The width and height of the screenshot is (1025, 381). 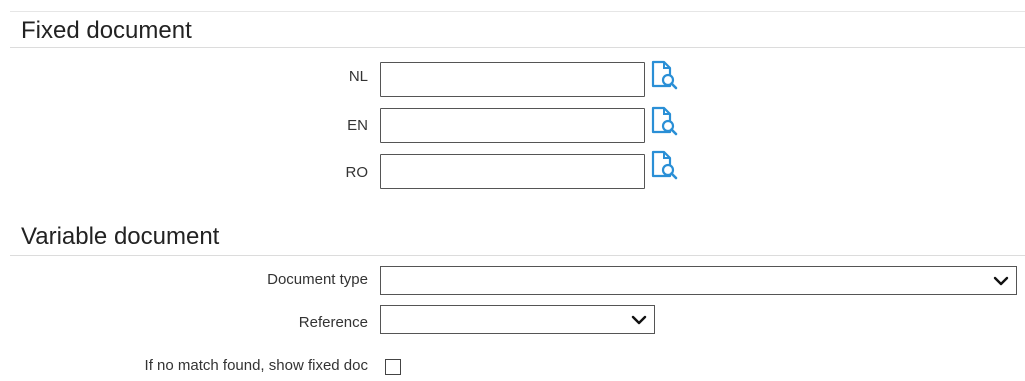 What do you see at coordinates (665, 76) in the screenshot?
I see `nl-document-search-icon` at bounding box center [665, 76].